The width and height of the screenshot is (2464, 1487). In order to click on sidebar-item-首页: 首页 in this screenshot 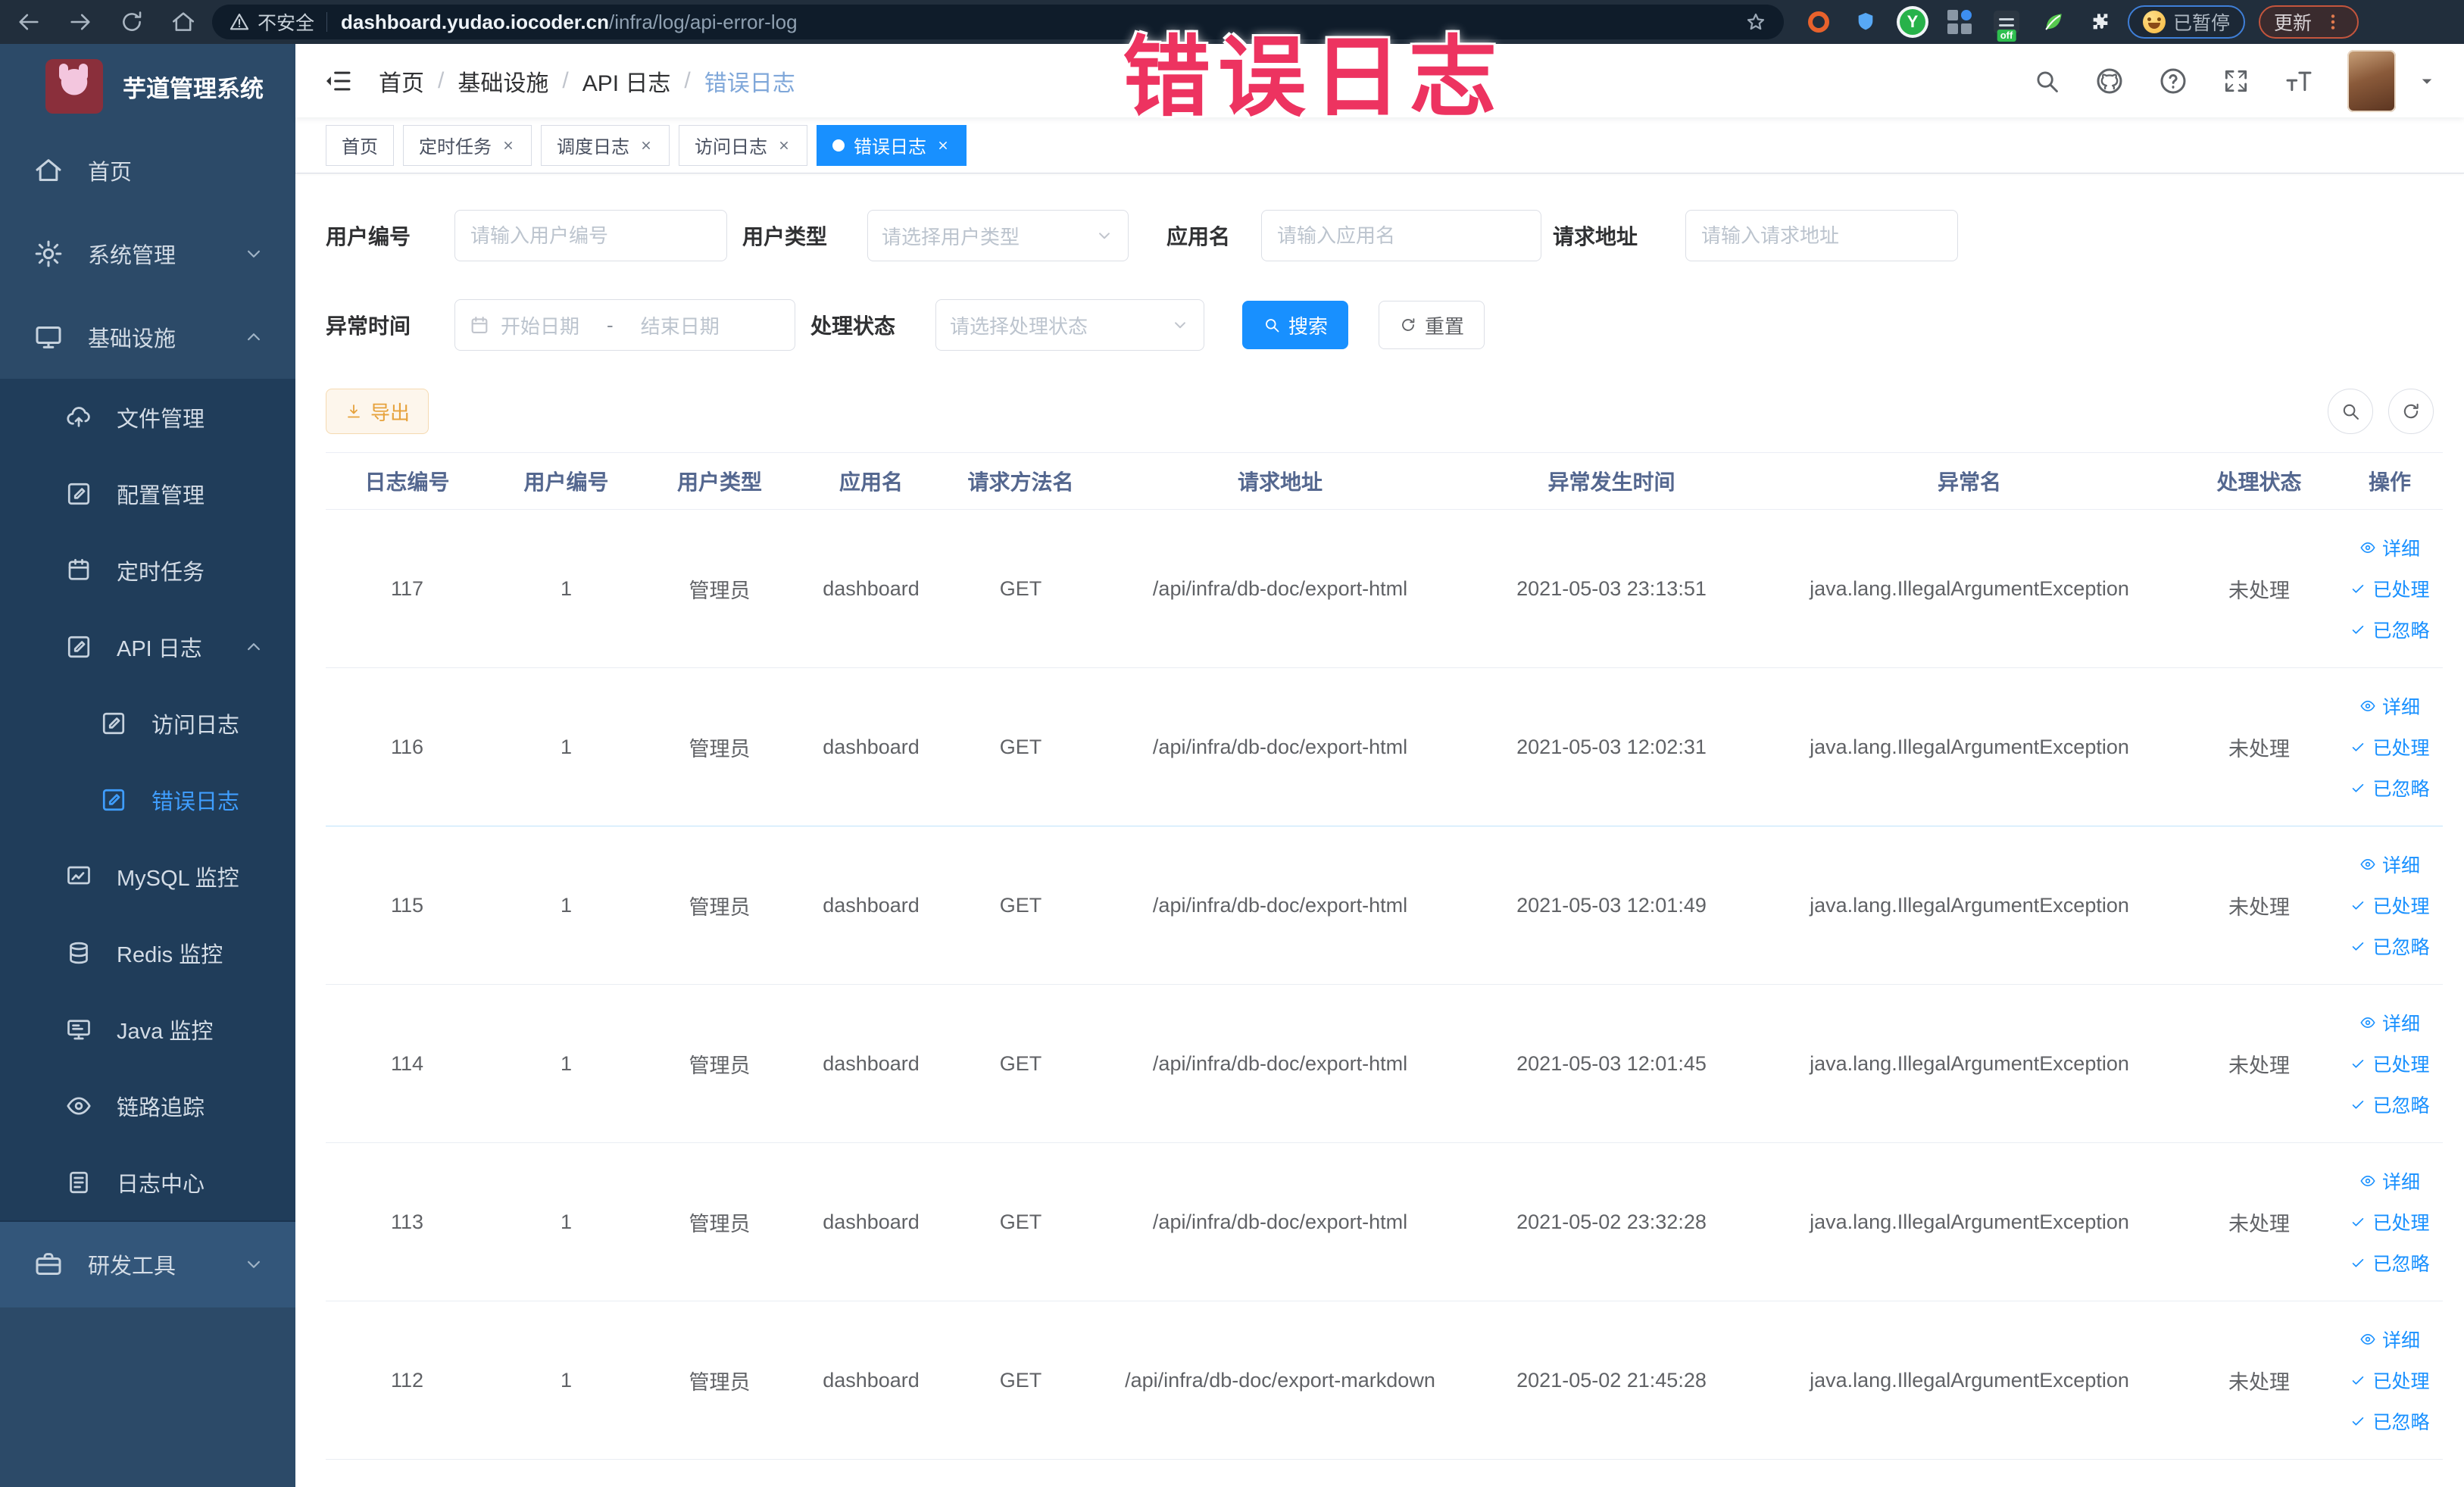, I will do `click(147, 170)`.